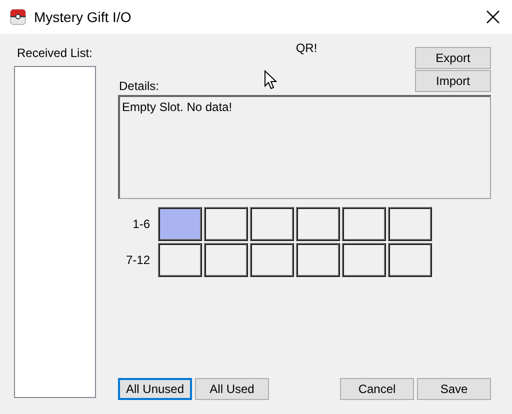 Image resolution: width=512 pixels, height=414 pixels. I want to click on dialog-button: Cancel, so click(377, 389).